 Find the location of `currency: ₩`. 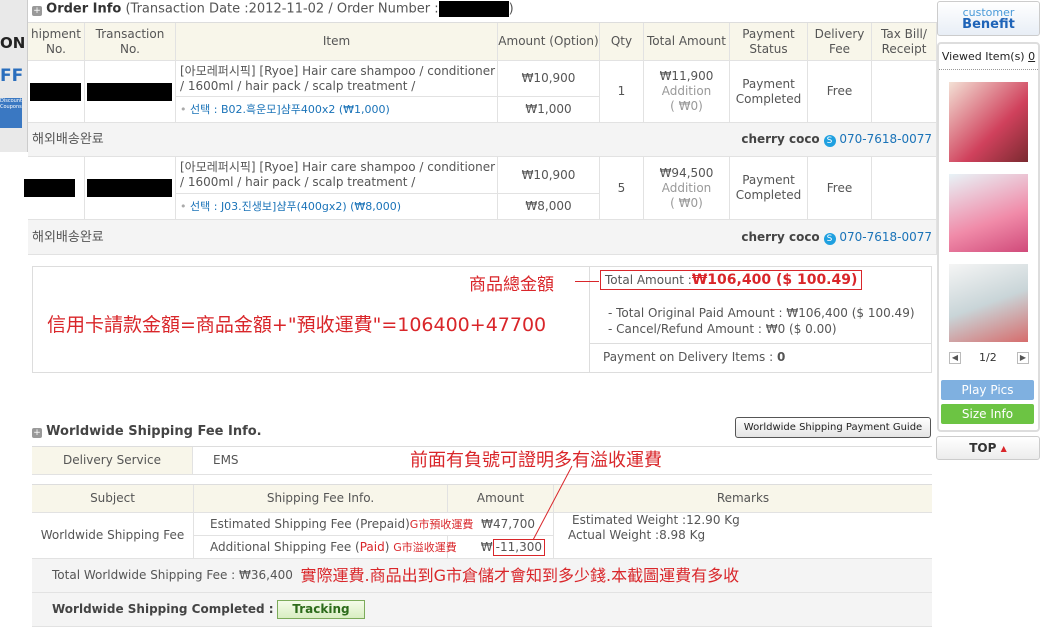

currency: ₩ is located at coordinates (486, 546).